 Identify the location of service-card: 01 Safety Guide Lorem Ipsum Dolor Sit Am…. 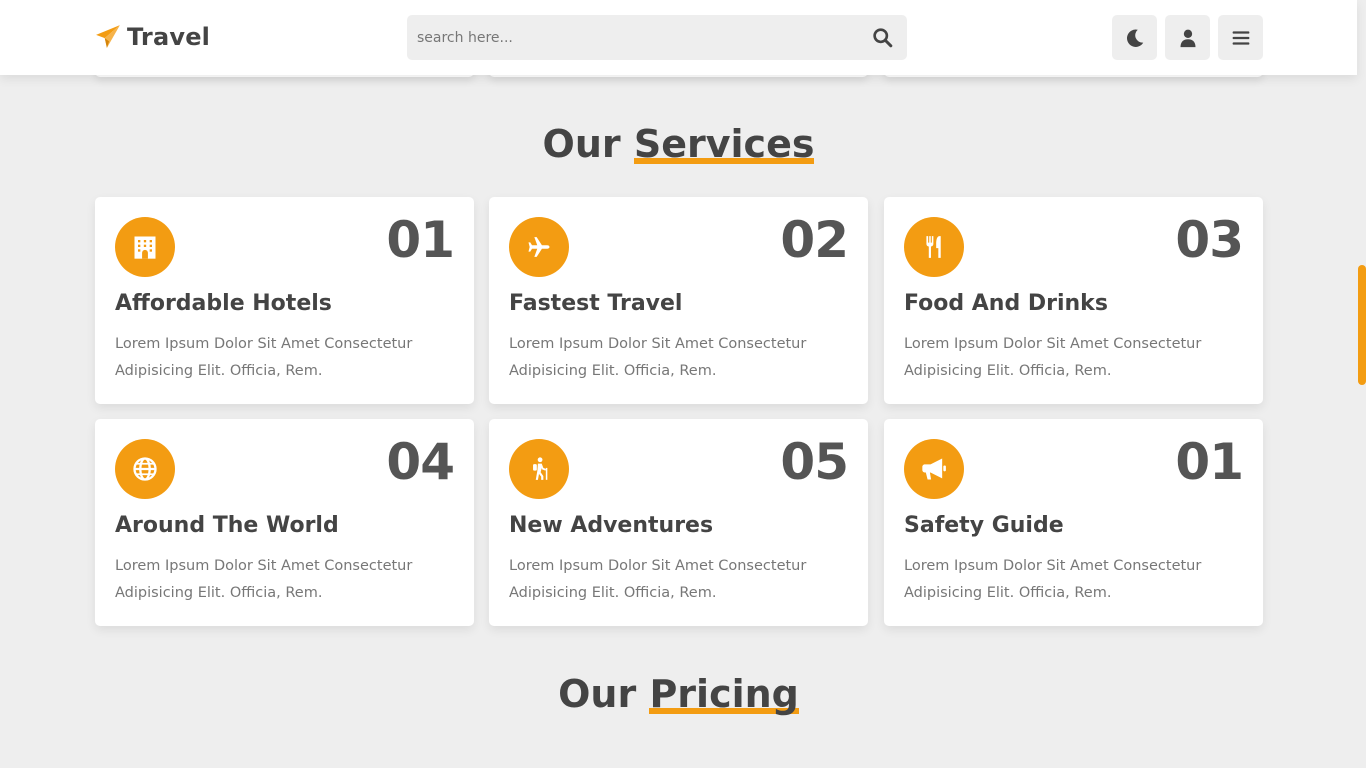
(1073, 522).